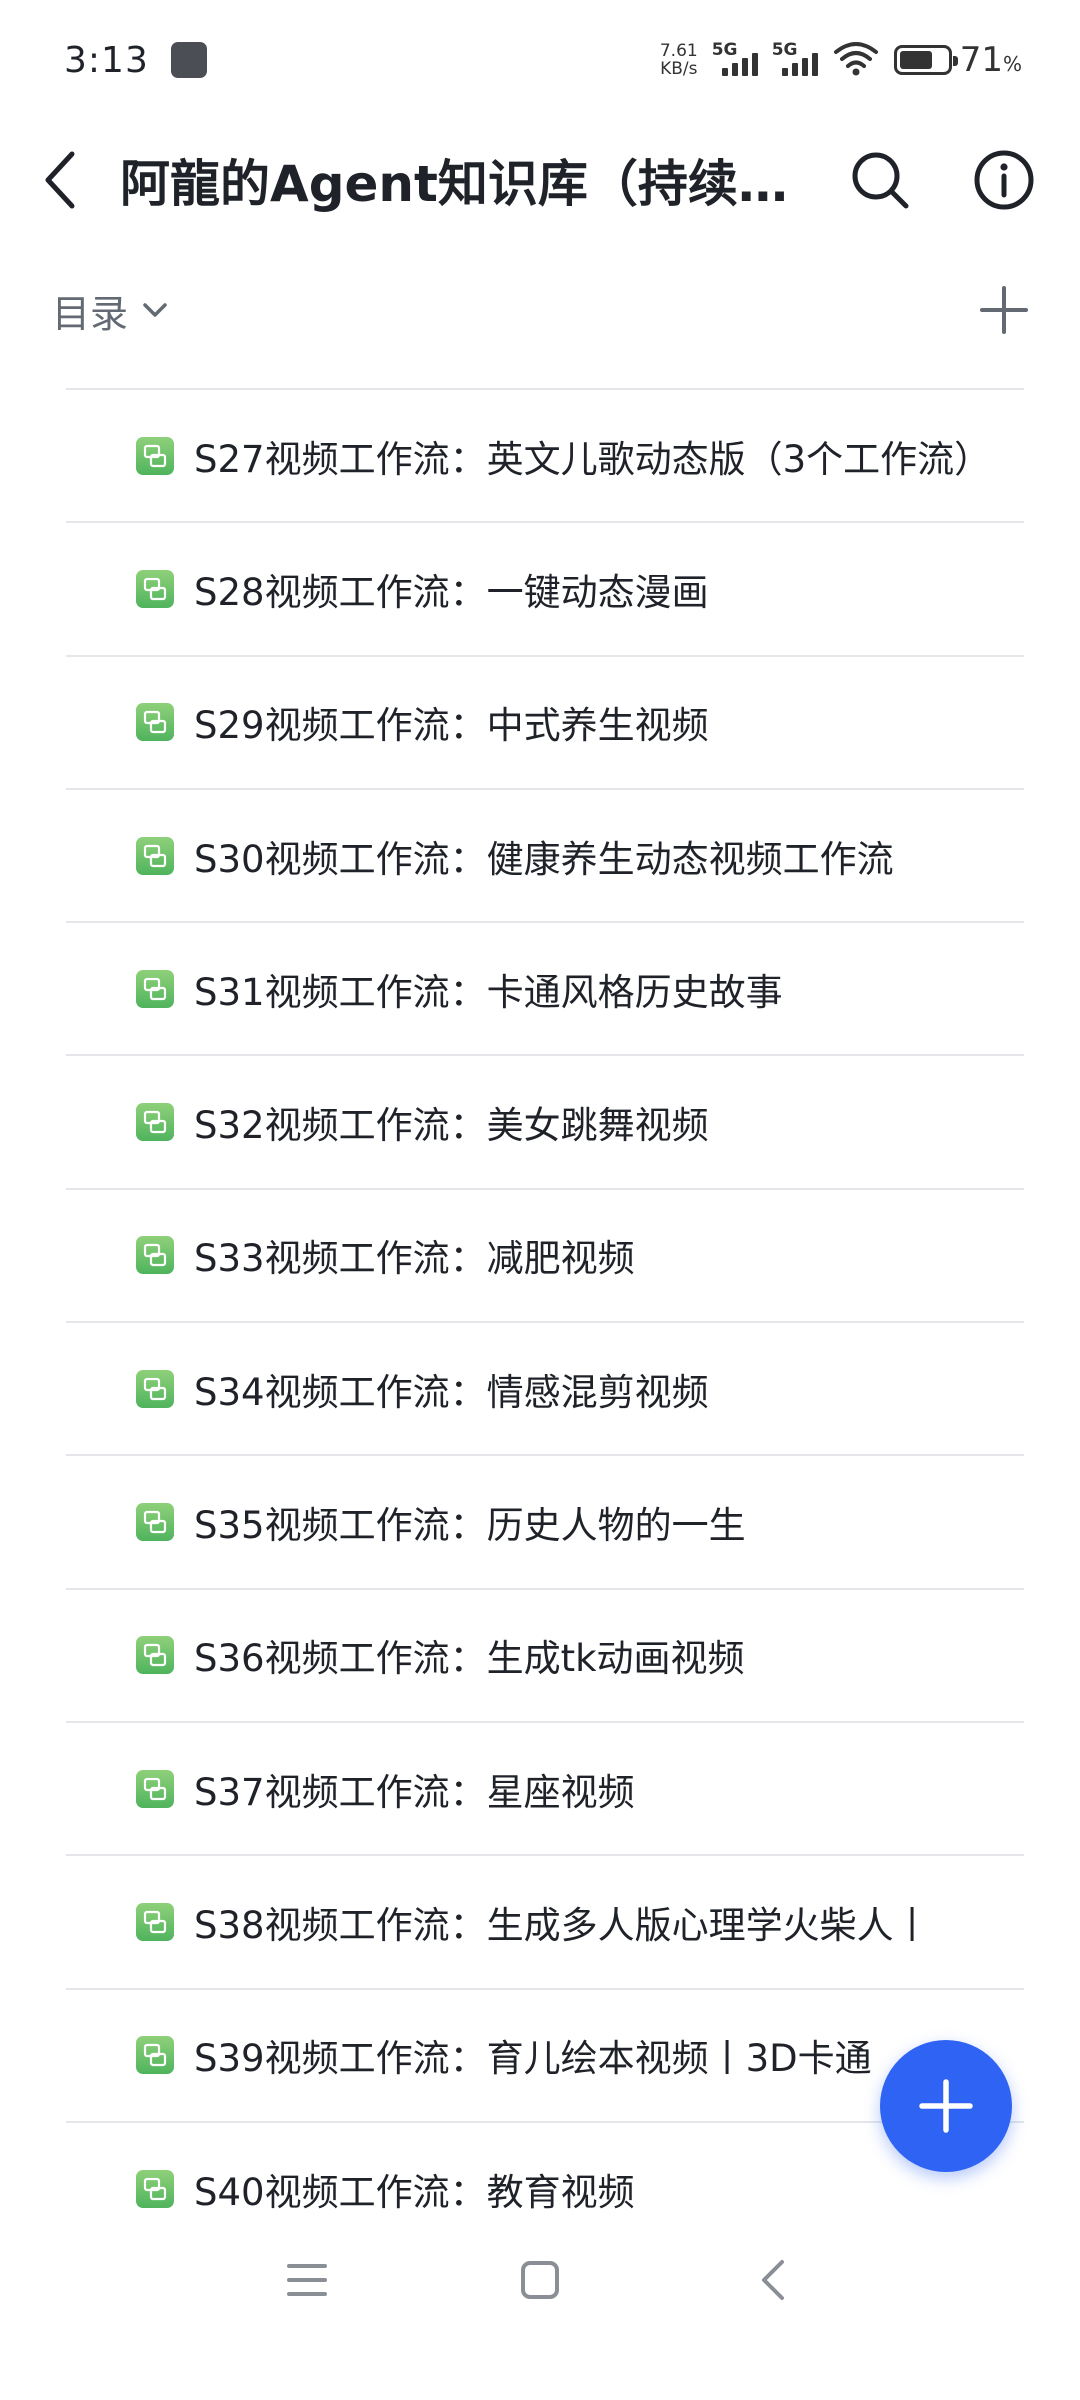 This screenshot has width=1080, height=2400. What do you see at coordinates (488, 992) in the screenshot?
I see `list-item-label: S31视频工作流：卡通风格历史故事` at bounding box center [488, 992].